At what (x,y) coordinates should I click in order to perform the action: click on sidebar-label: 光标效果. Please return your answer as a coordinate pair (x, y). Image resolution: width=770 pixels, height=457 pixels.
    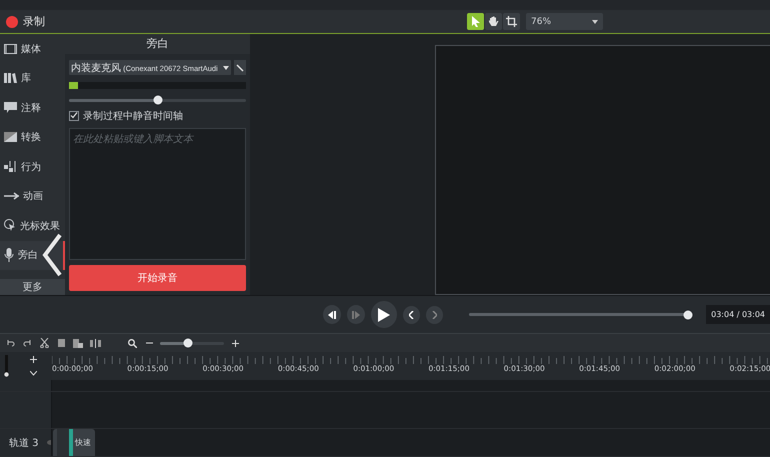
    Looking at the image, I should click on (40, 226).